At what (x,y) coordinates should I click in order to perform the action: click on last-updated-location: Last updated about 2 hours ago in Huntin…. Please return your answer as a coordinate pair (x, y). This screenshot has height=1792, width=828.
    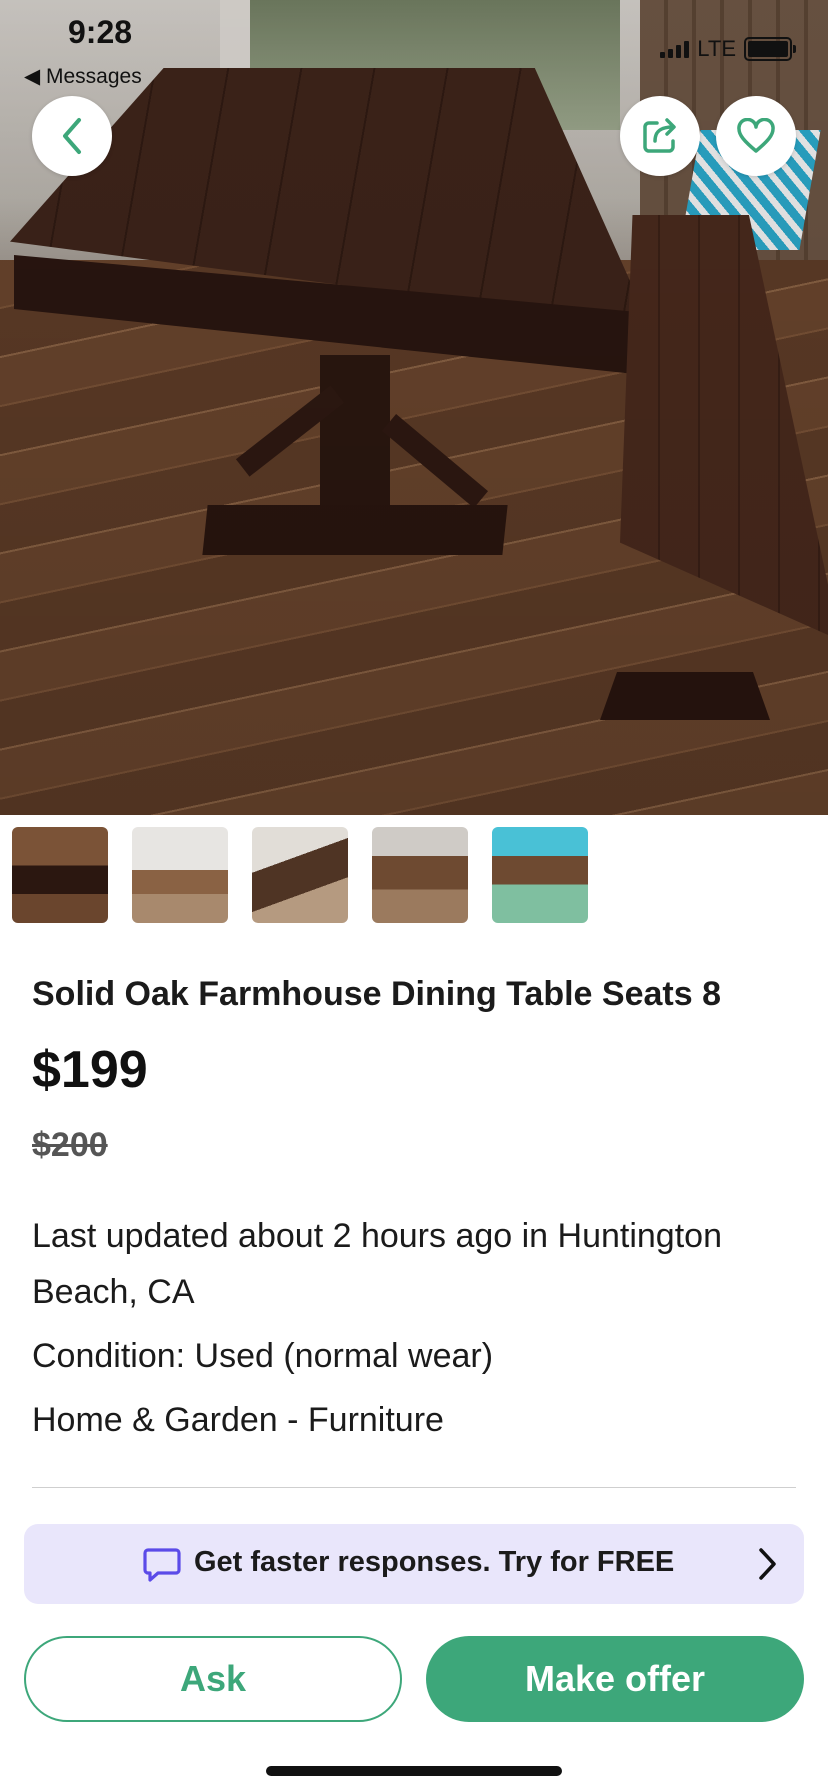
    Looking at the image, I should click on (377, 1264).